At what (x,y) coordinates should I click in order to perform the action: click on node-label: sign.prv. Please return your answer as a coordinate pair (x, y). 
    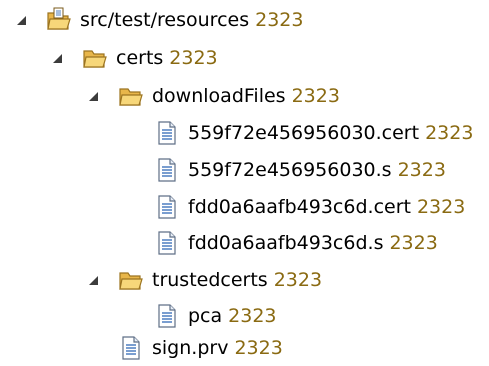
    Looking at the image, I should click on (190, 348).